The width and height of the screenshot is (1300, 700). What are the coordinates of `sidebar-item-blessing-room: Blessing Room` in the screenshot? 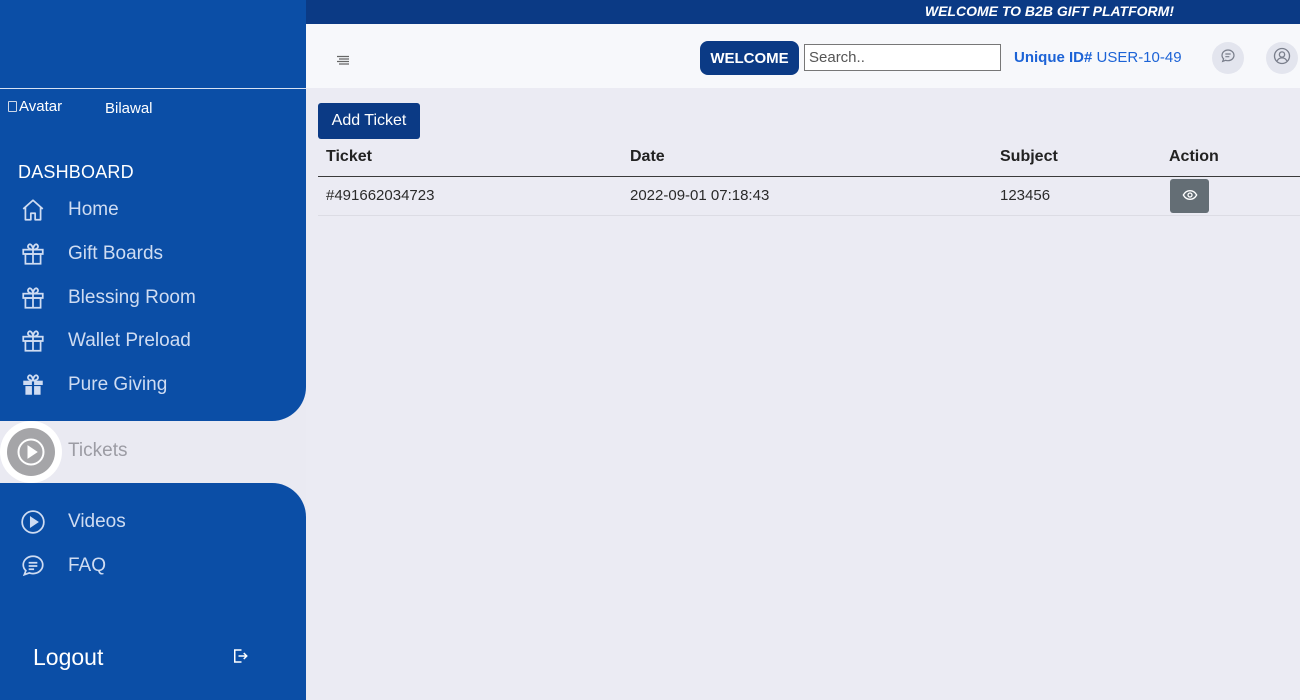 It's located at (108, 298).